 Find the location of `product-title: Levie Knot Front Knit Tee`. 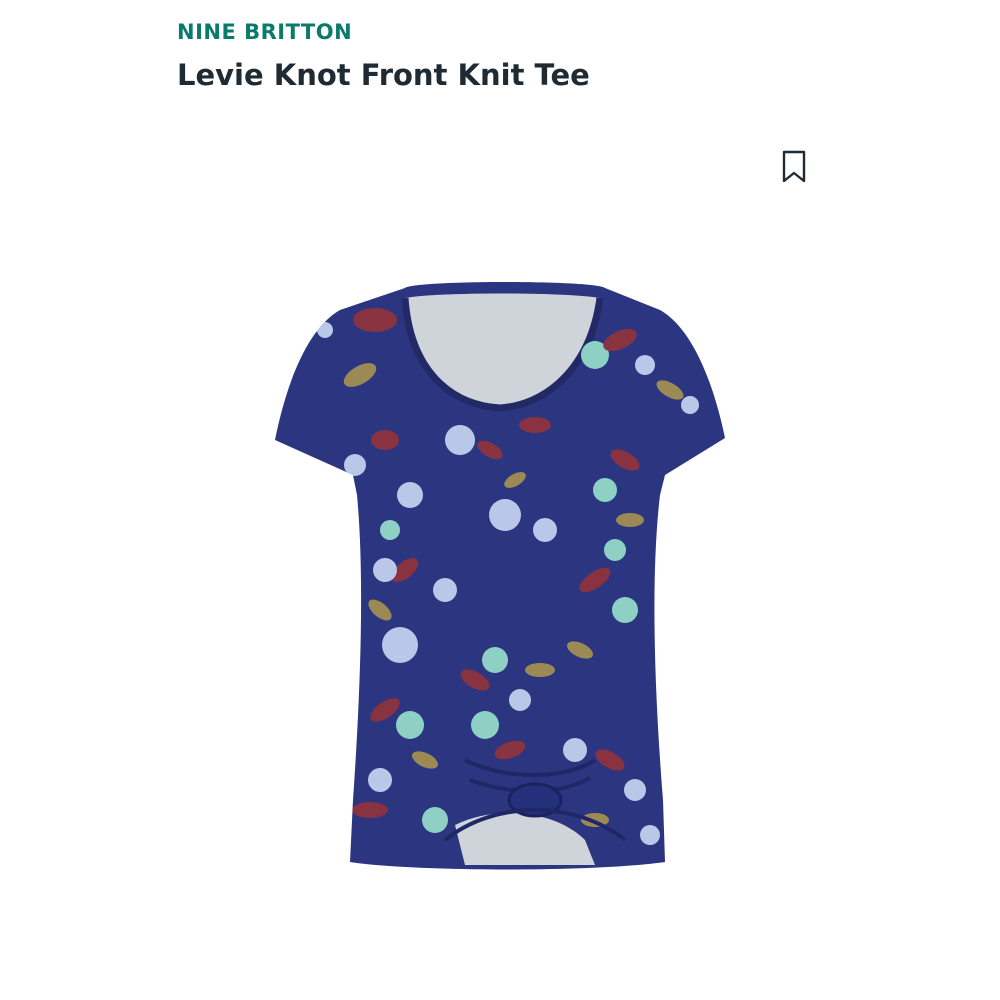

product-title: Levie Knot Front Knit Tee is located at coordinates (383, 75).